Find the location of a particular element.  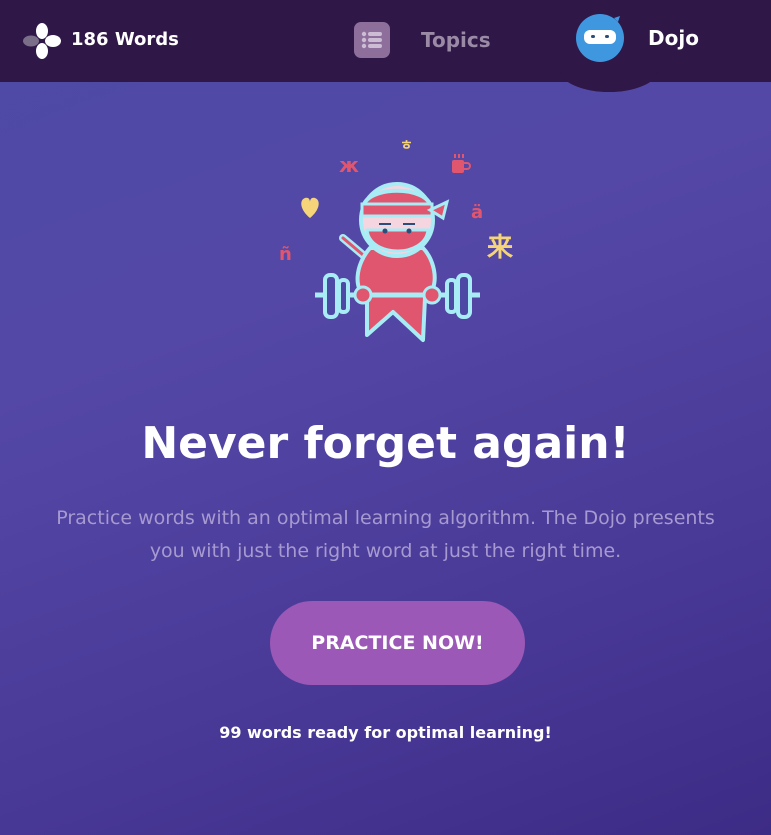

tab-topics: Topics is located at coordinates (422, 40).